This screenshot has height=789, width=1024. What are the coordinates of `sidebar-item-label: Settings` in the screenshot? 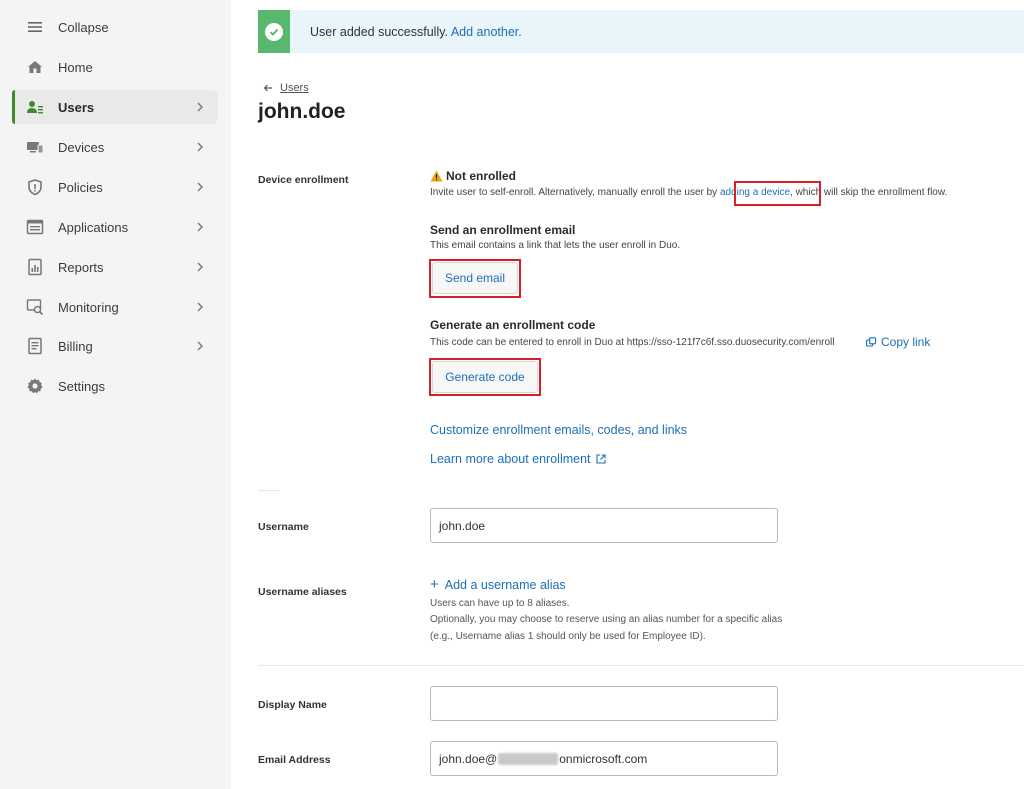 It's located at (81, 386).